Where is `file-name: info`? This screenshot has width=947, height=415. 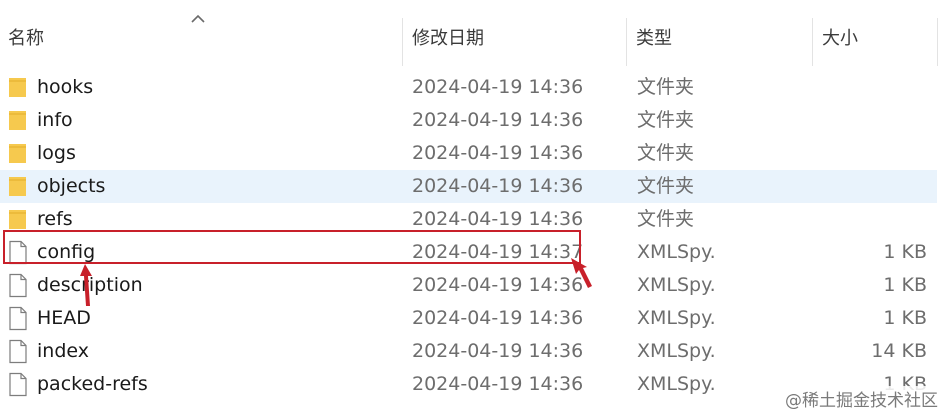 file-name: info is located at coordinates (55, 120).